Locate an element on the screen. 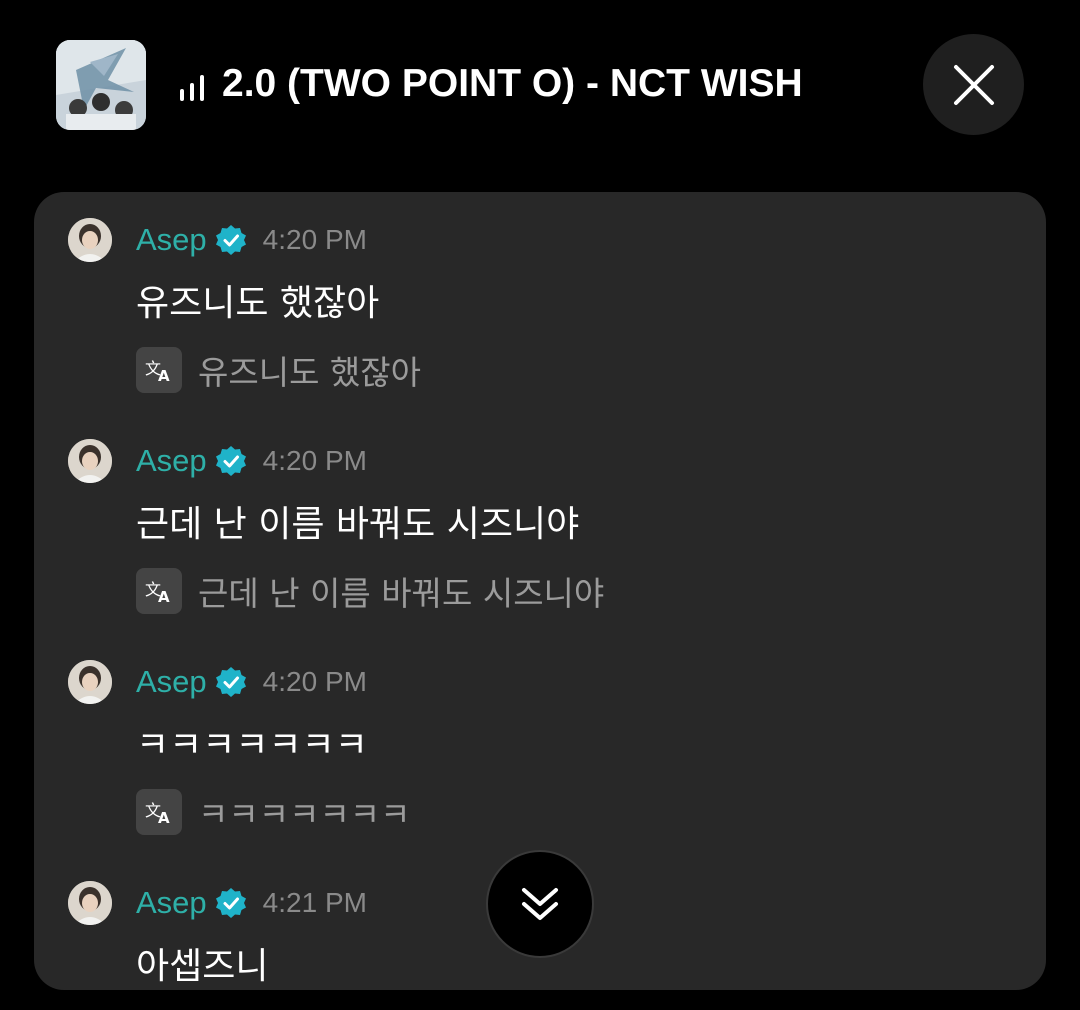  translation-row: 文 A ㅋㅋㅋㅋㅋㅋㅋ is located at coordinates (273, 812).